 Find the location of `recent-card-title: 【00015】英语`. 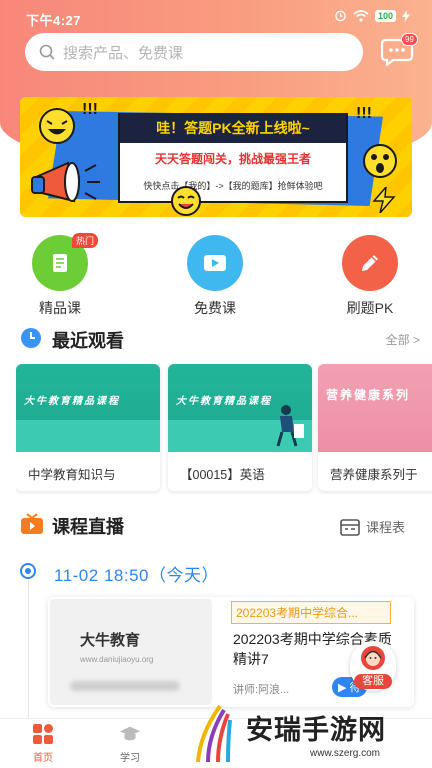

recent-card-title: 【00015】英语 is located at coordinates (222, 475).